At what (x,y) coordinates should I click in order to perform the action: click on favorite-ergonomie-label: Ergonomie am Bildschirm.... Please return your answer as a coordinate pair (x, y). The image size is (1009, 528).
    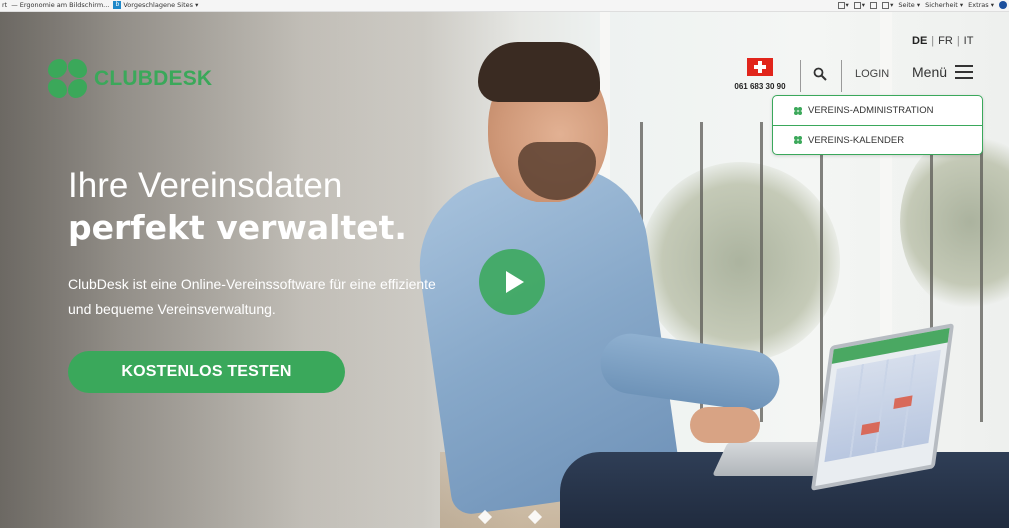
    Looking at the image, I should click on (64, 5).